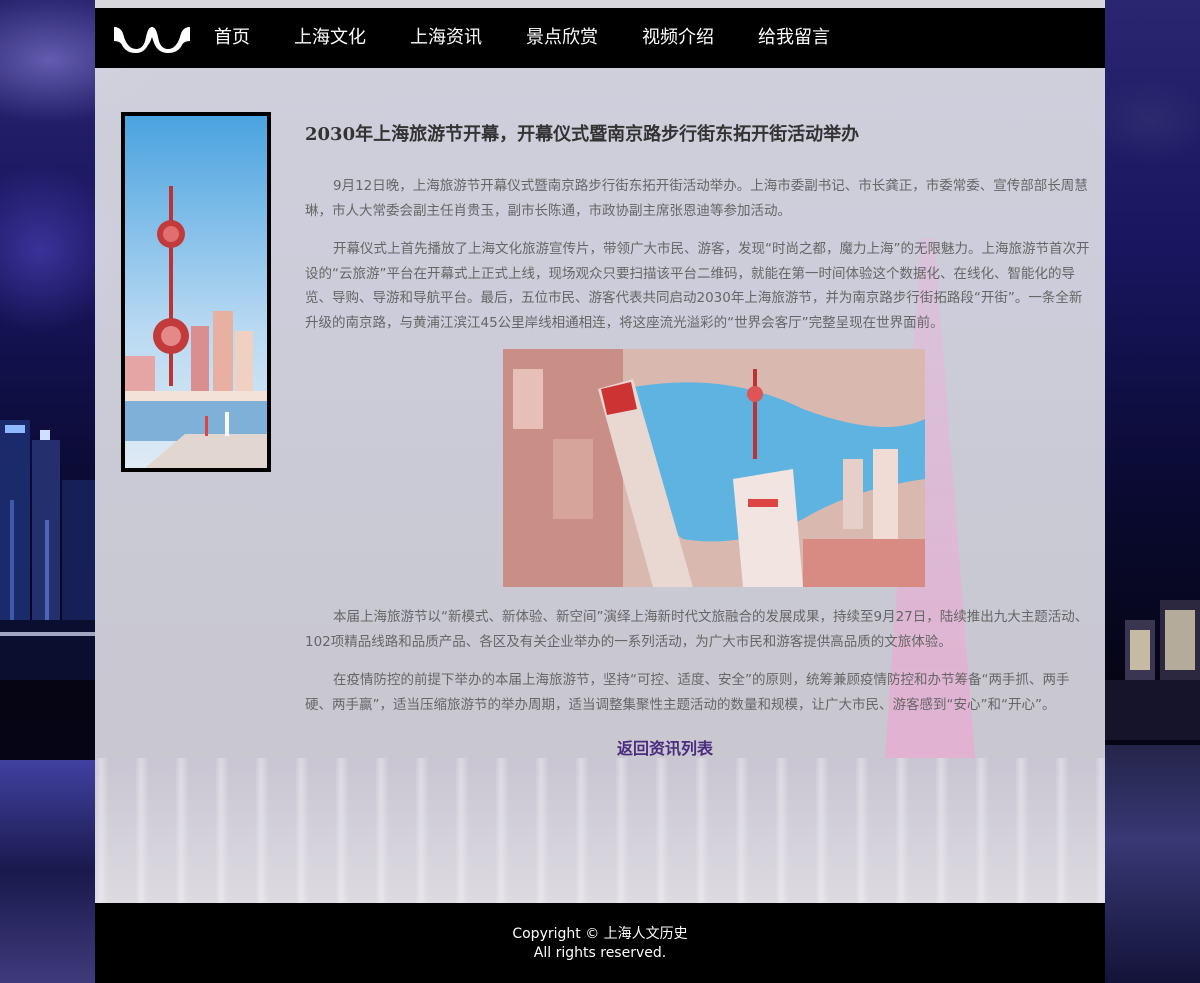 The width and height of the screenshot is (1200, 983). What do you see at coordinates (562, 38) in the screenshot?
I see `nav-item-scenic-spots: 景点欣赏` at bounding box center [562, 38].